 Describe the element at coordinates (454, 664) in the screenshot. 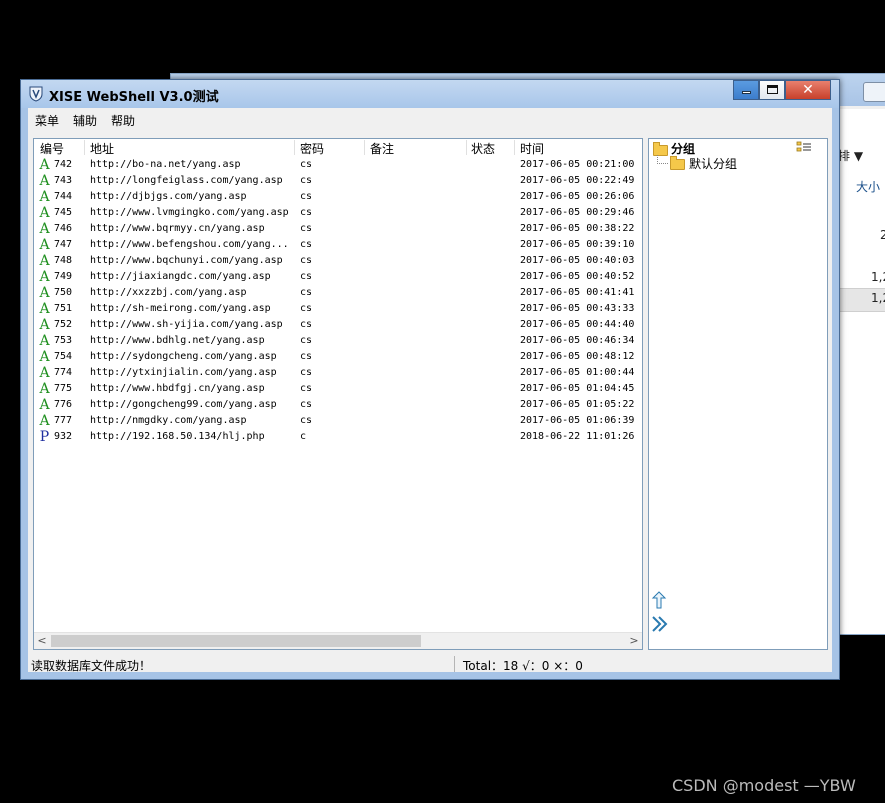

I see `status-separator` at that location.